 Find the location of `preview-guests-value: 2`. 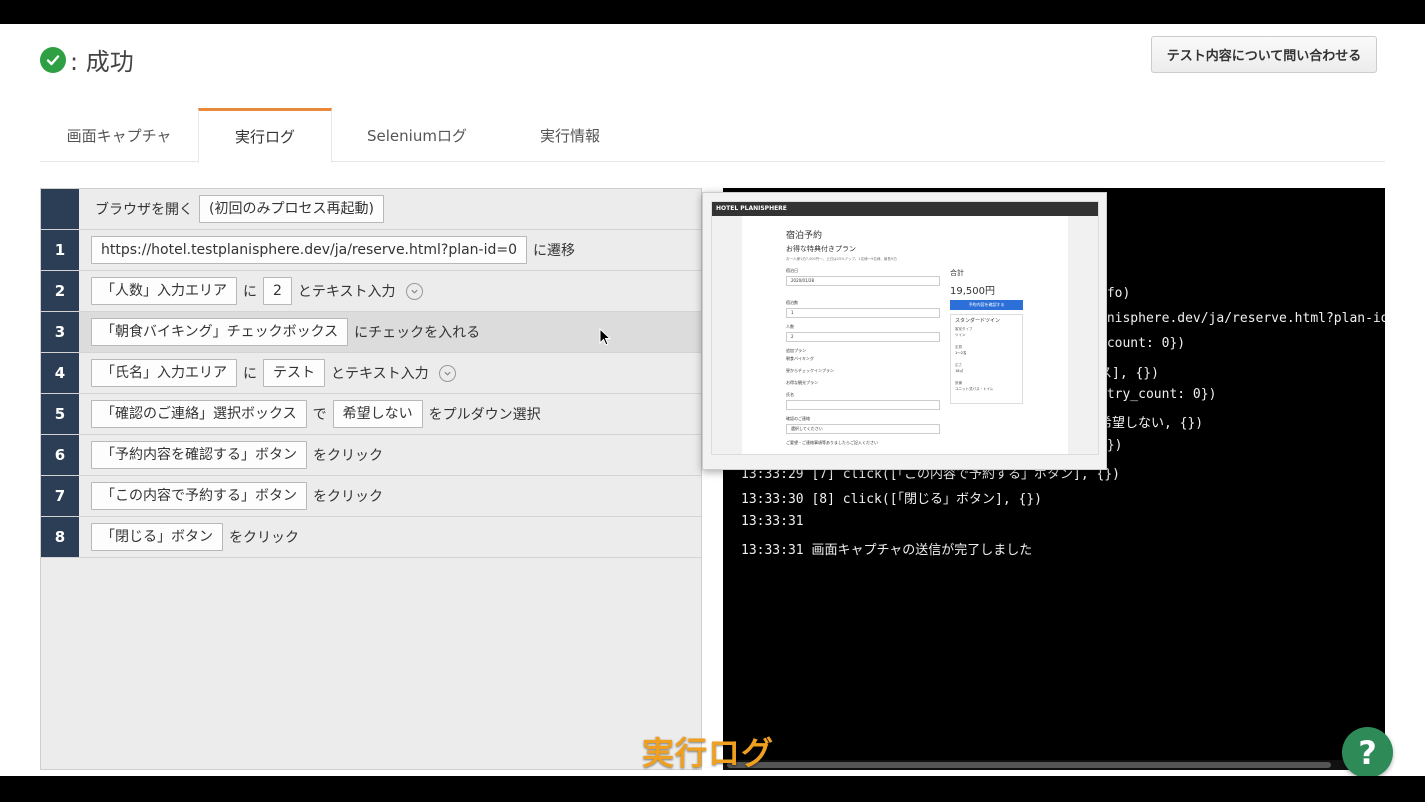

preview-guests-value: 2 is located at coordinates (792, 336).